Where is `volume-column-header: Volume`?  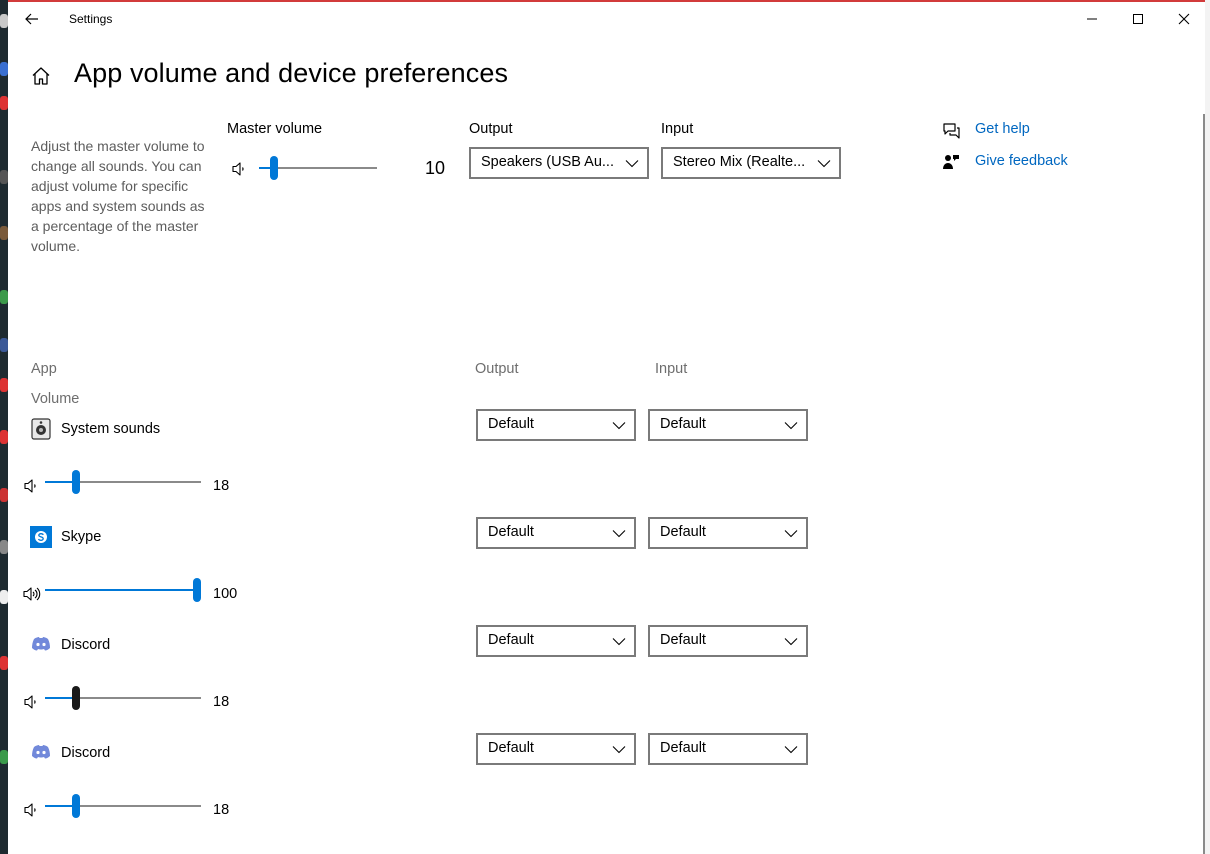
volume-column-header: Volume is located at coordinates (55, 399).